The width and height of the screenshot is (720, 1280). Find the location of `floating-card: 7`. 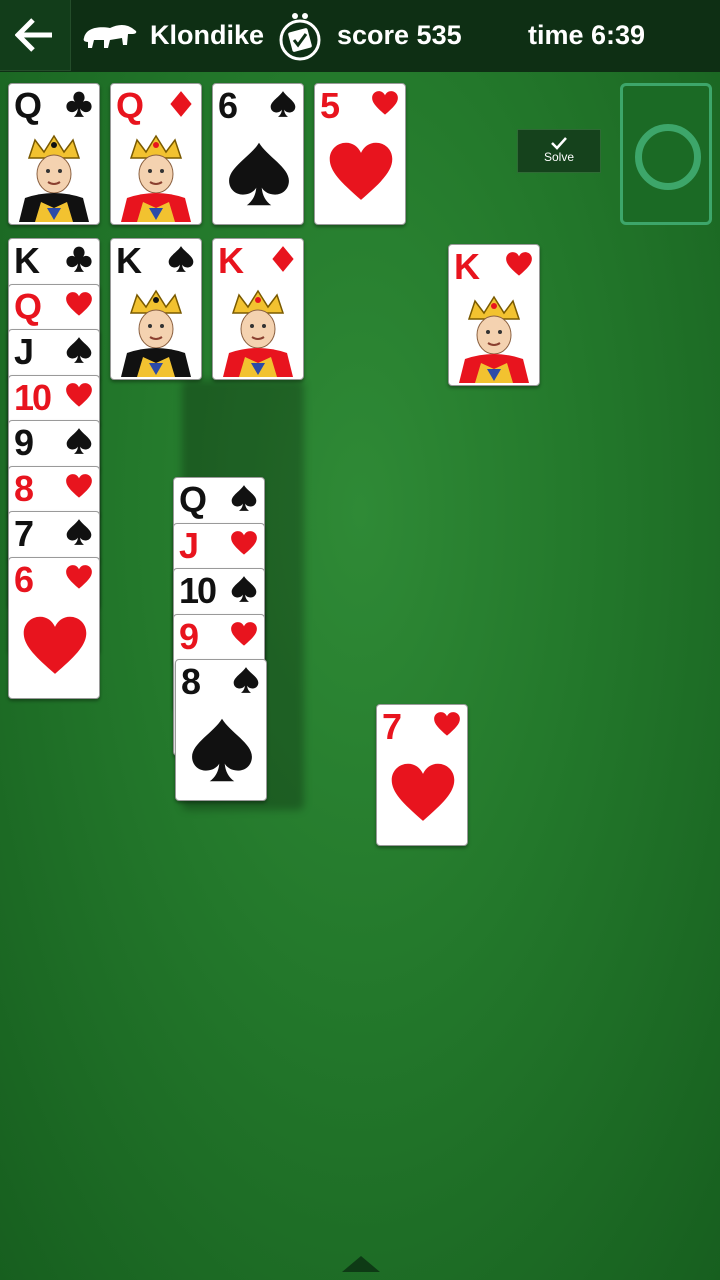

floating-card: 7 is located at coordinates (422, 775).